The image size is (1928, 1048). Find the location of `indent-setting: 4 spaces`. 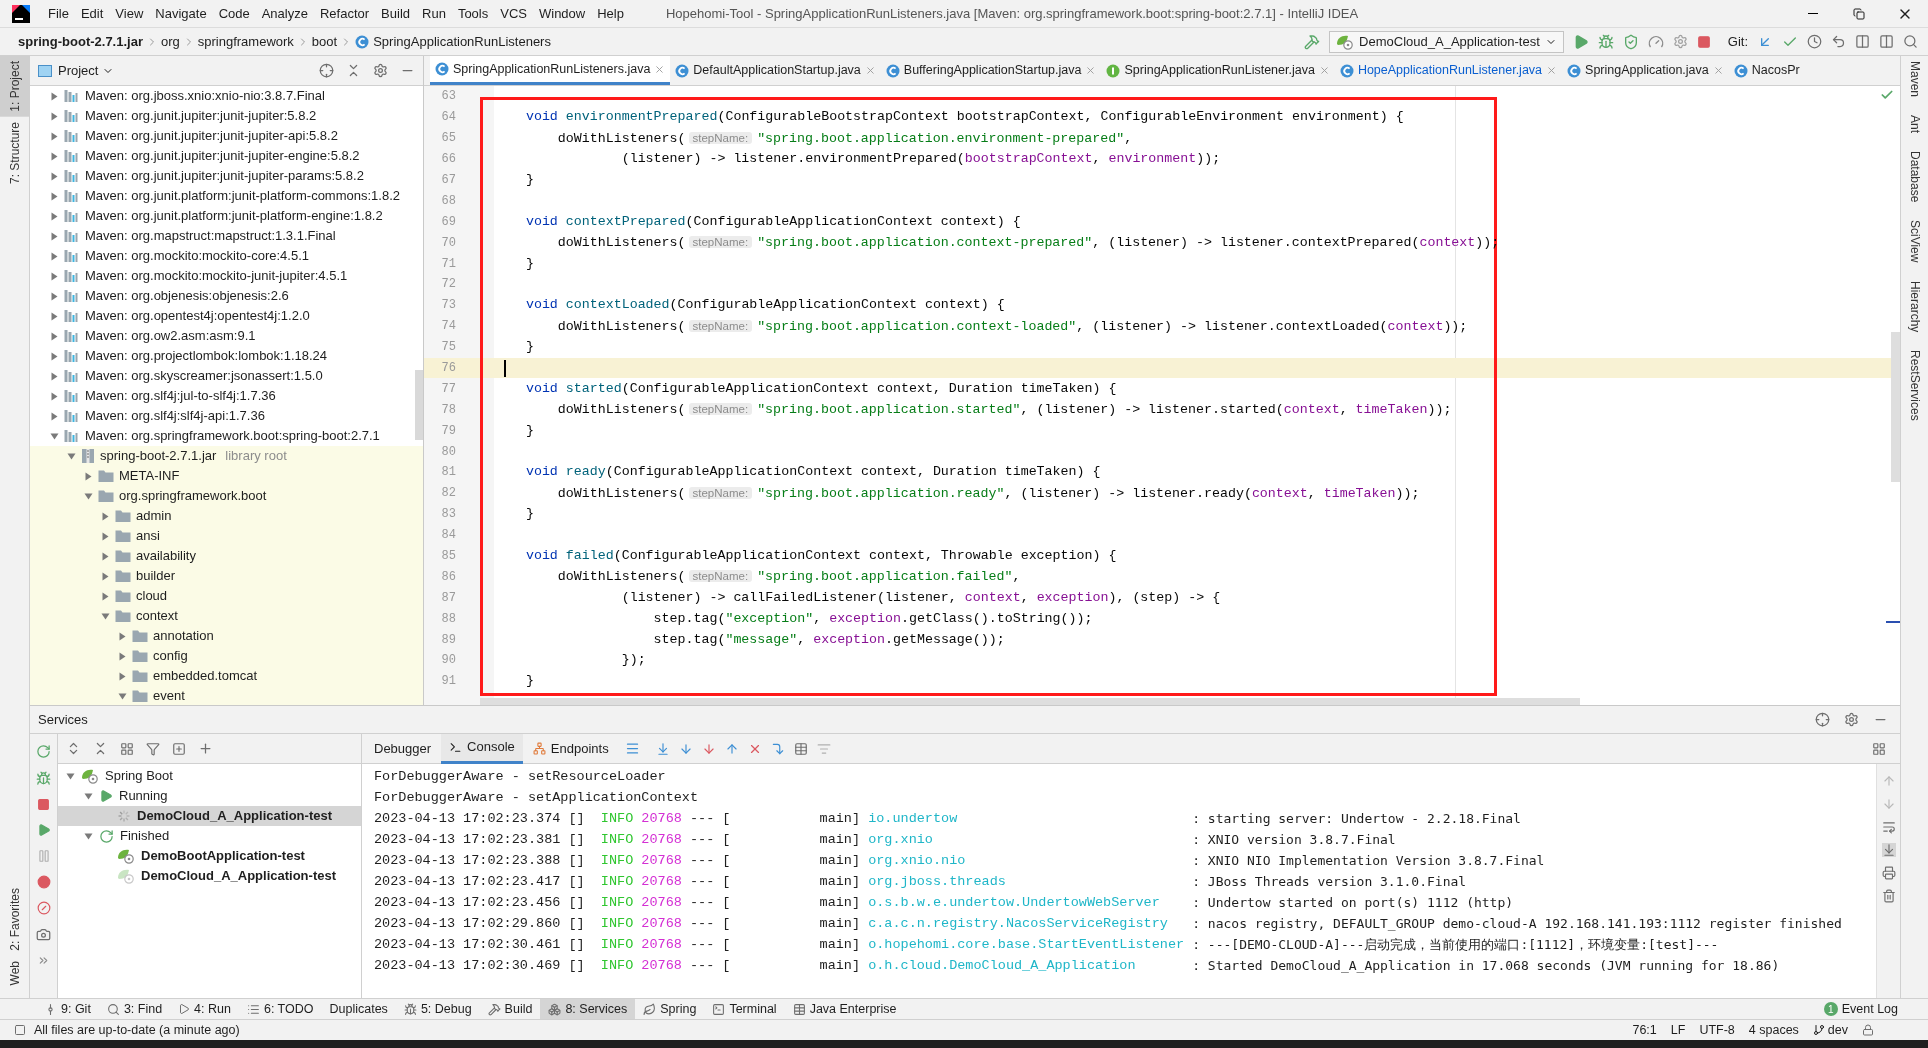

indent-setting: 4 spaces is located at coordinates (1773, 1030).